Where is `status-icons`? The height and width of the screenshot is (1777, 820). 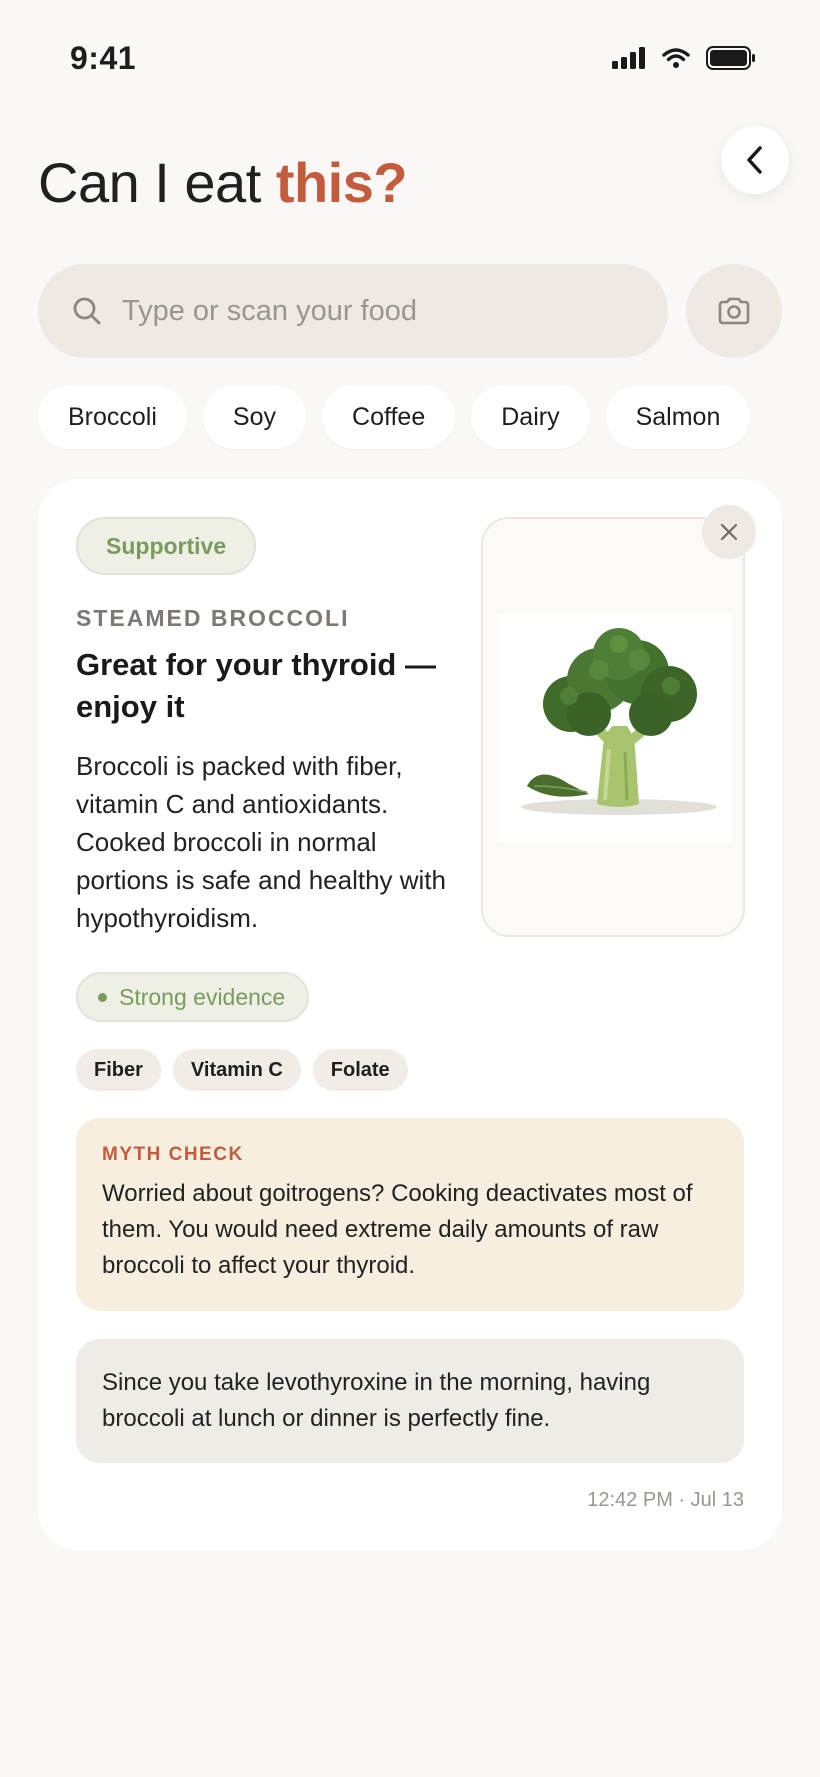 status-icons is located at coordinates (684, 58).